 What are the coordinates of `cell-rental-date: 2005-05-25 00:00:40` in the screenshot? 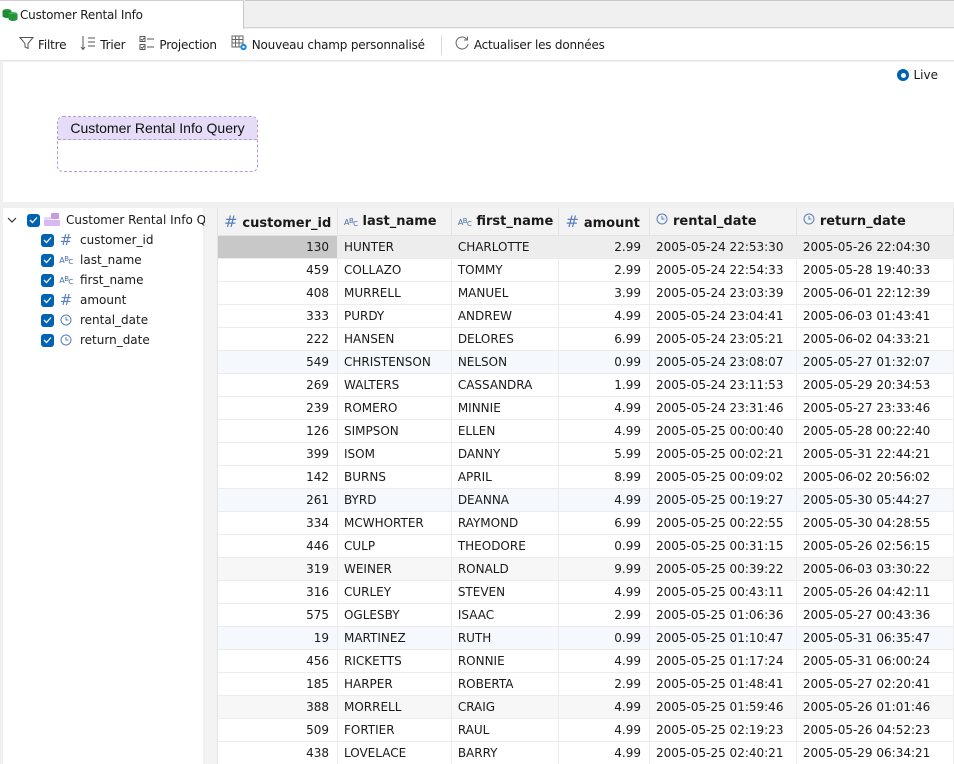 It's located at (723, 431).